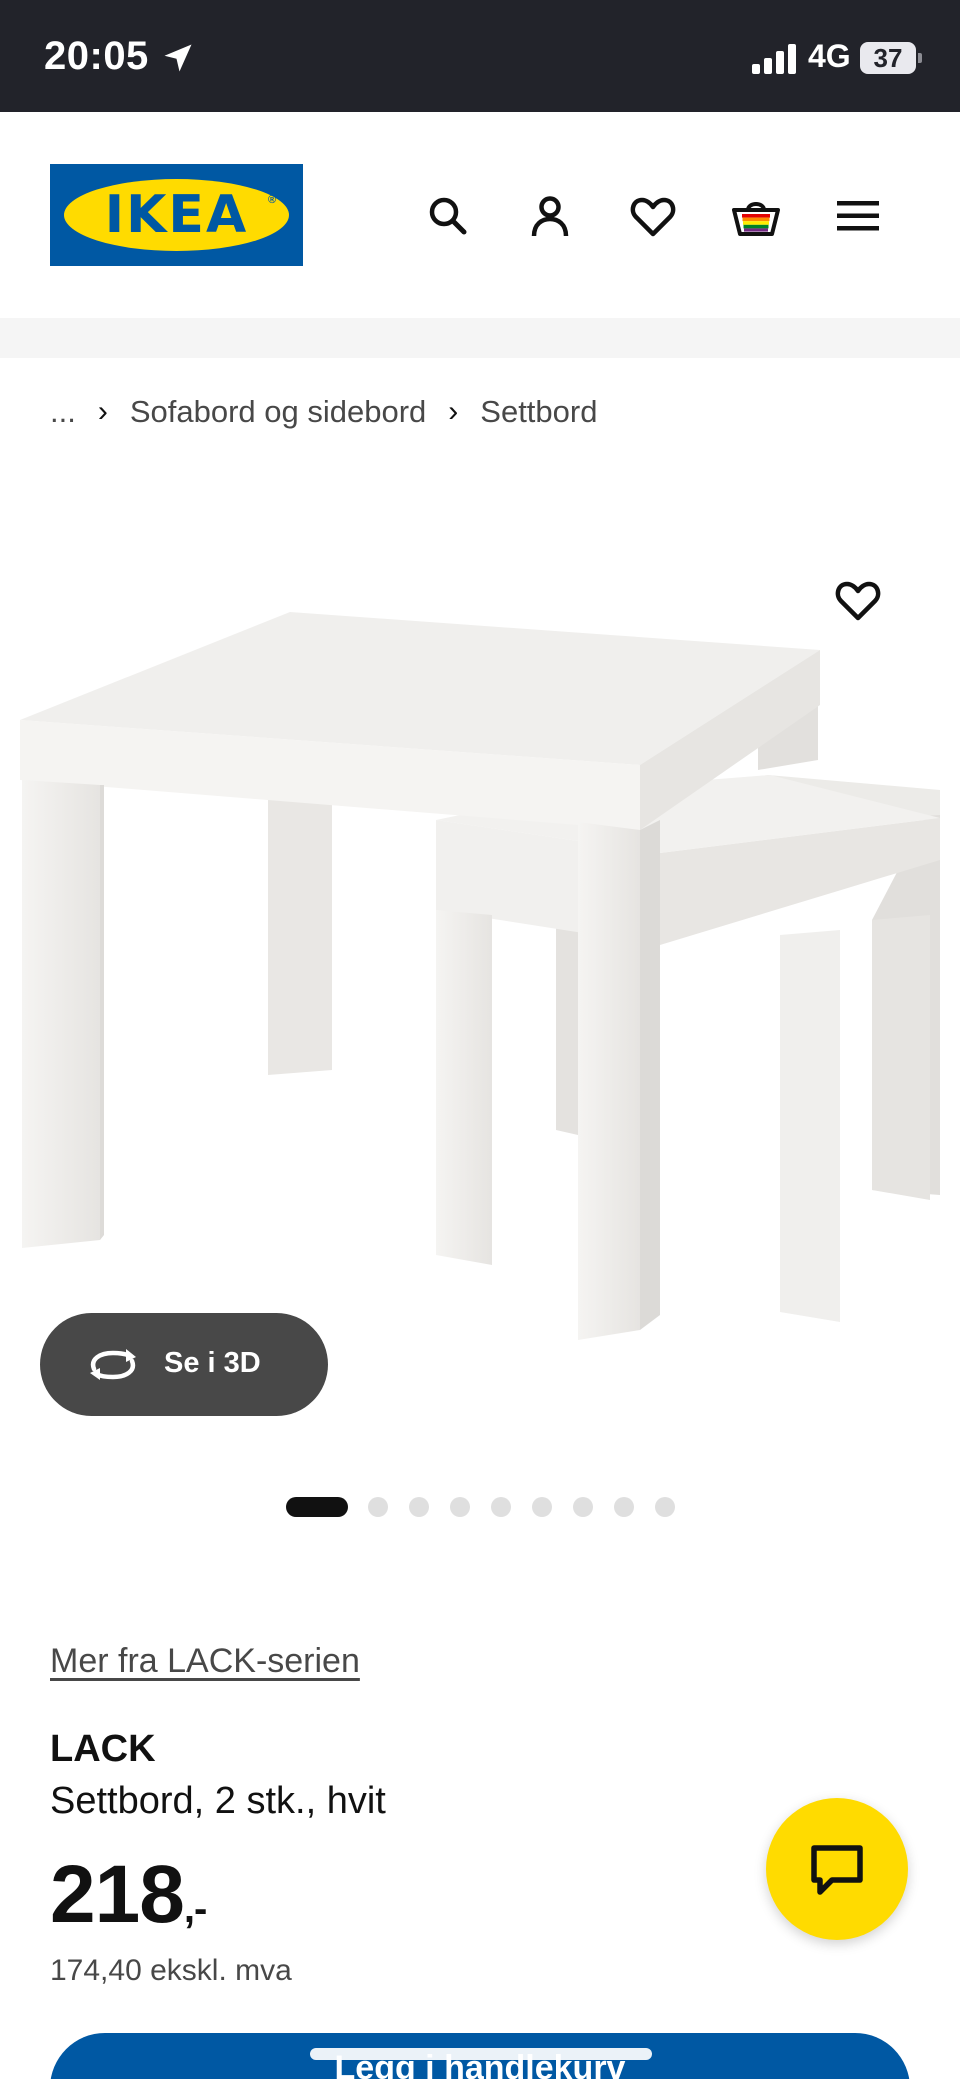 The height and width of the screenshot is (2079, 960). I want to click on view-in-3d-button: Se i 3D, so click(184, 1364).